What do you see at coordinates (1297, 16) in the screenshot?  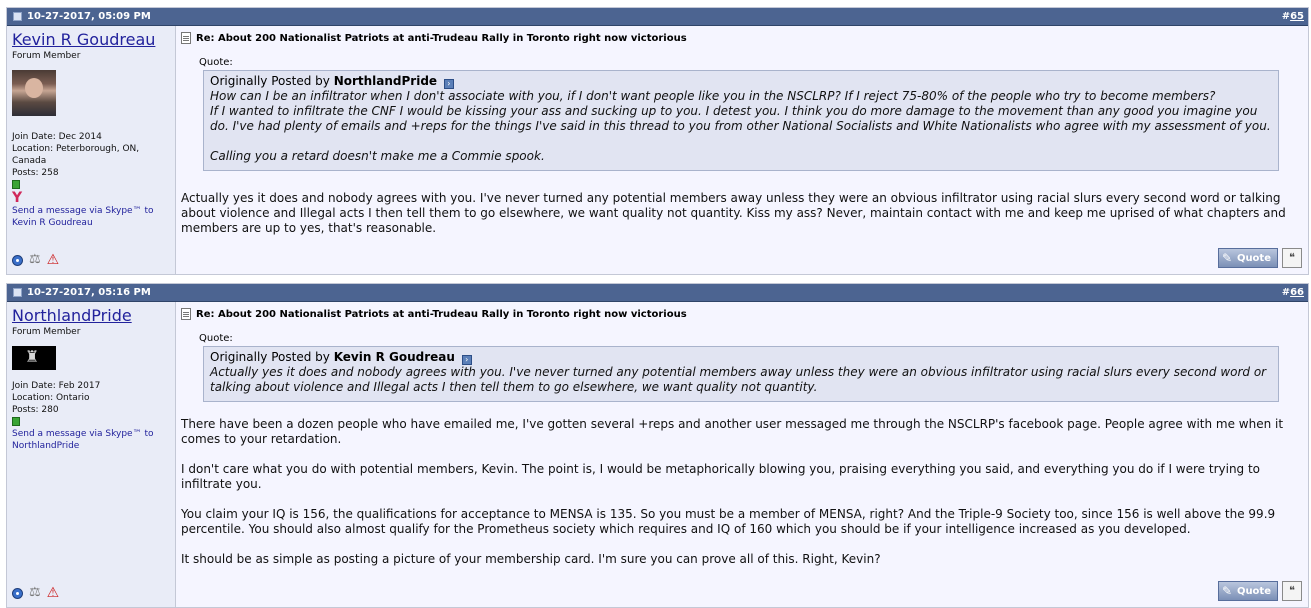 I see `post-number-link: 65` at bounding box center [1297, 16].